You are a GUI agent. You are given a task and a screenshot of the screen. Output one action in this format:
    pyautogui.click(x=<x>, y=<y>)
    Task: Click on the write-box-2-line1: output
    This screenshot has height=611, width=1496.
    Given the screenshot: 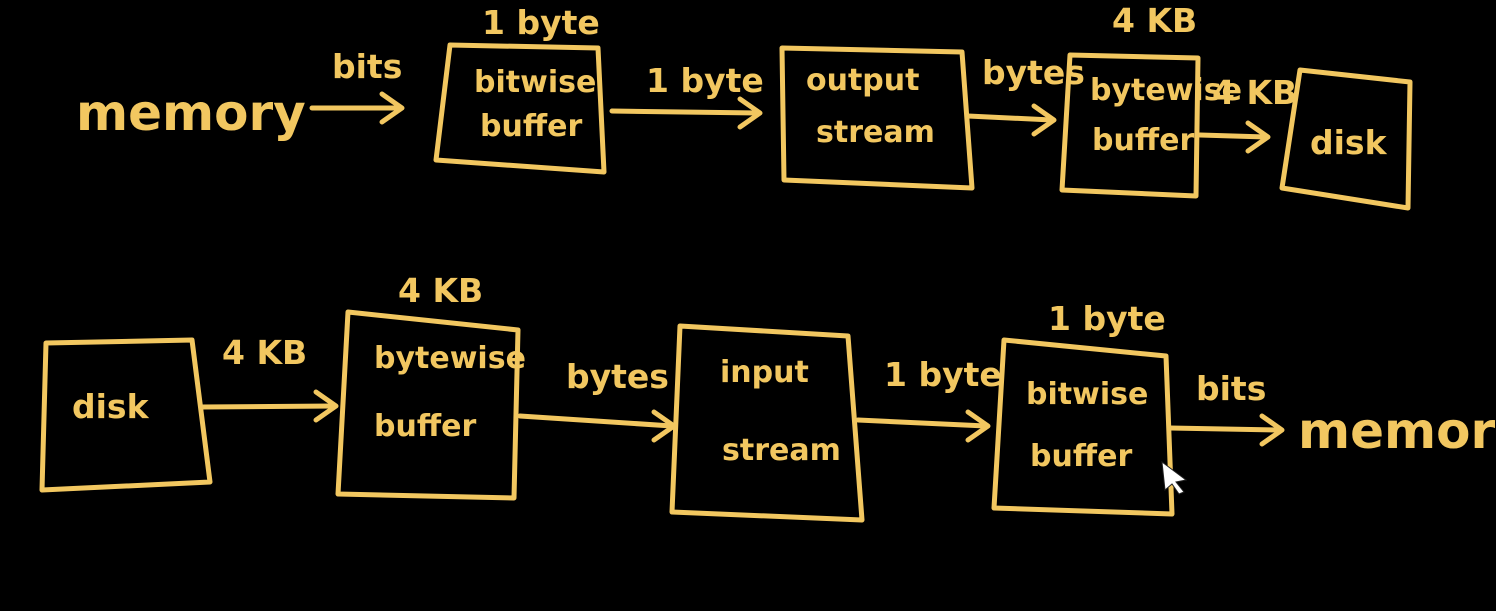 What is the action you would take?
    pyautogui.click(x=862, y=80)
    